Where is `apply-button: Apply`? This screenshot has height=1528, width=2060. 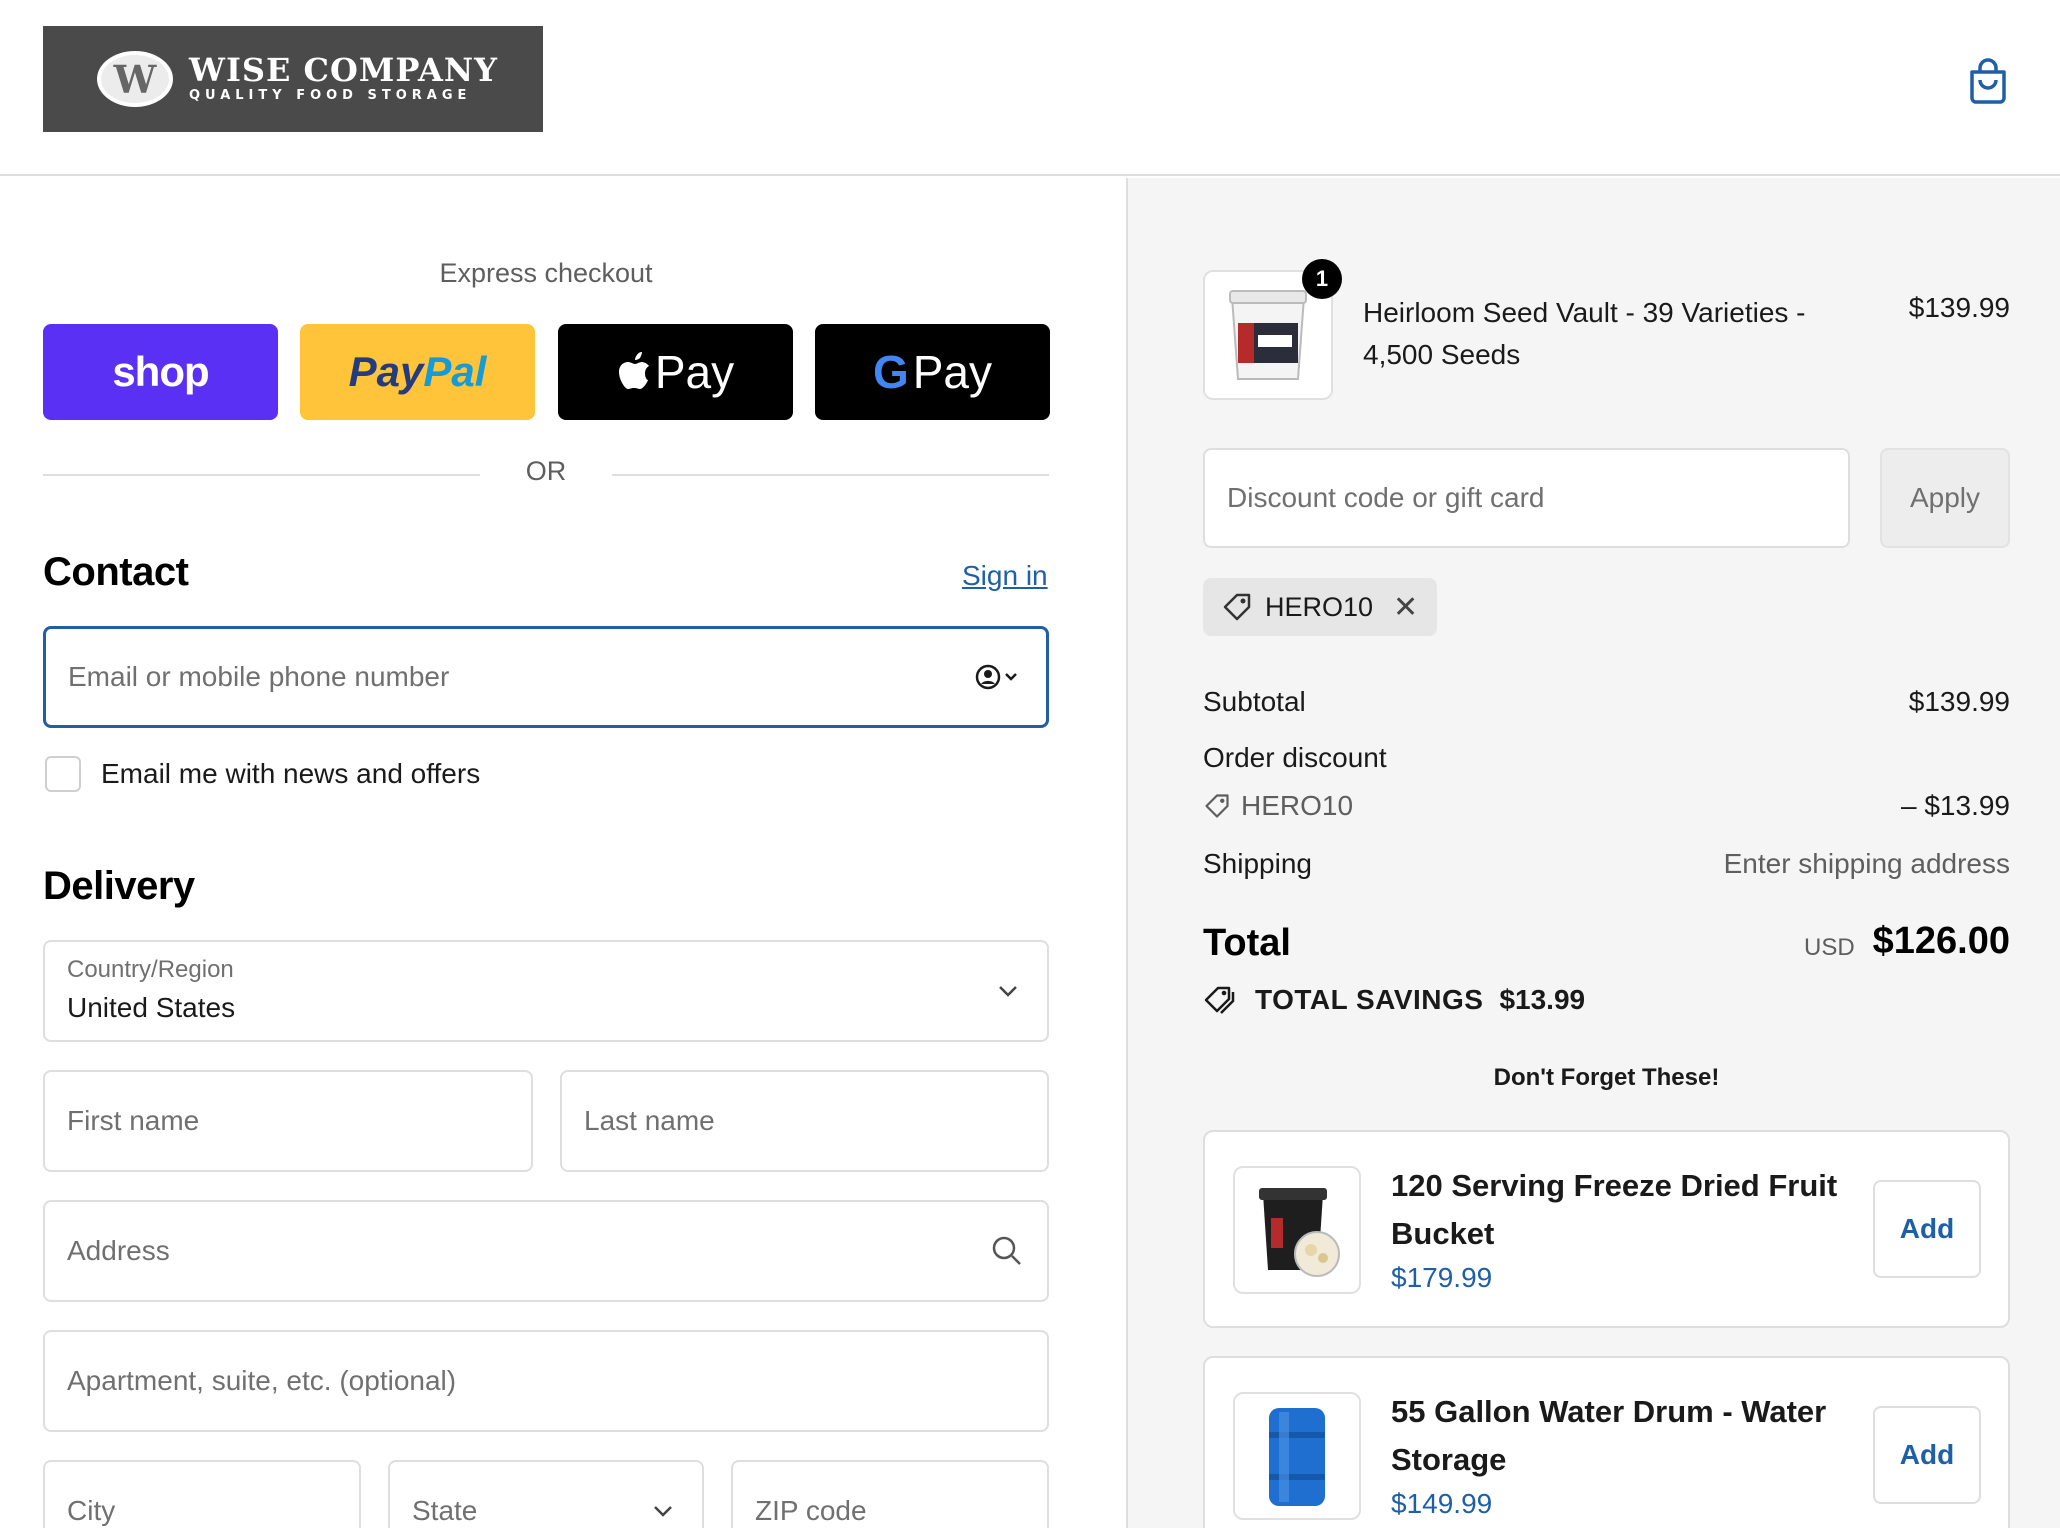 apply-button: Apply is located at coordinates (1945, 498).